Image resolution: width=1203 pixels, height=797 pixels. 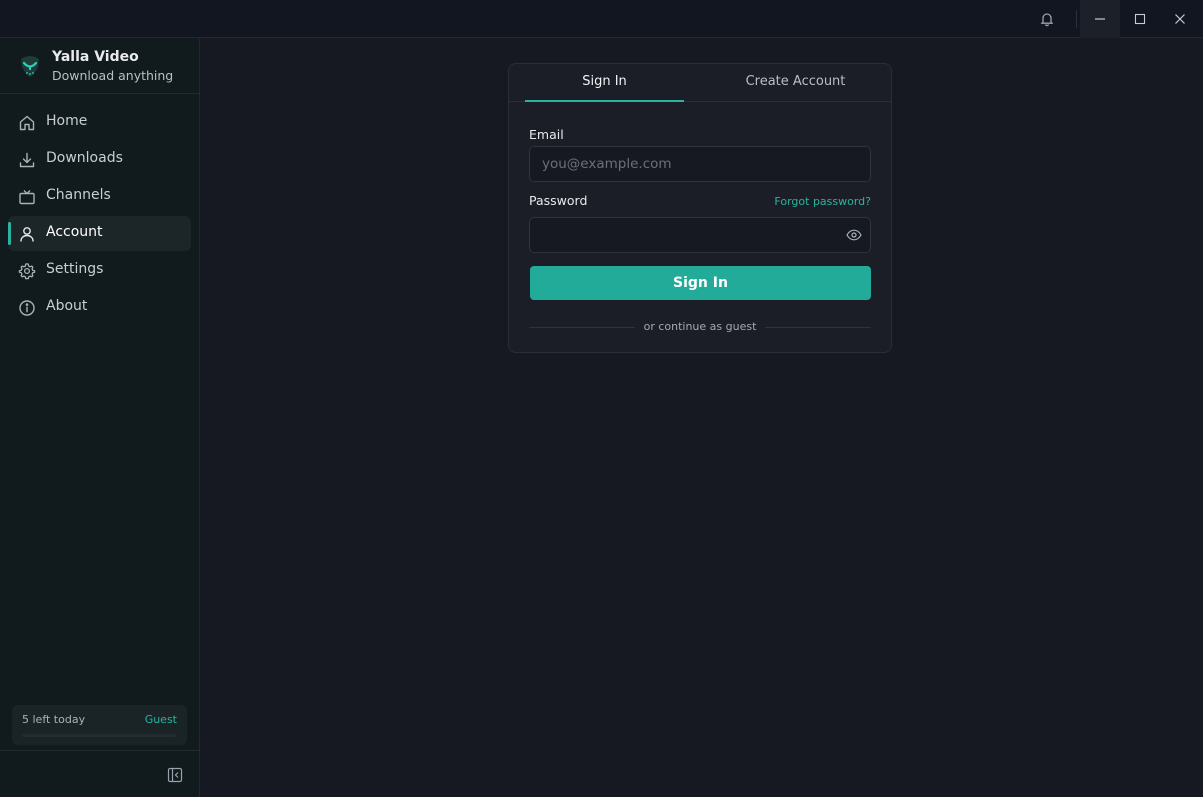 I want to click on tab-create-account: Create Account, so click(x=795, y=83).